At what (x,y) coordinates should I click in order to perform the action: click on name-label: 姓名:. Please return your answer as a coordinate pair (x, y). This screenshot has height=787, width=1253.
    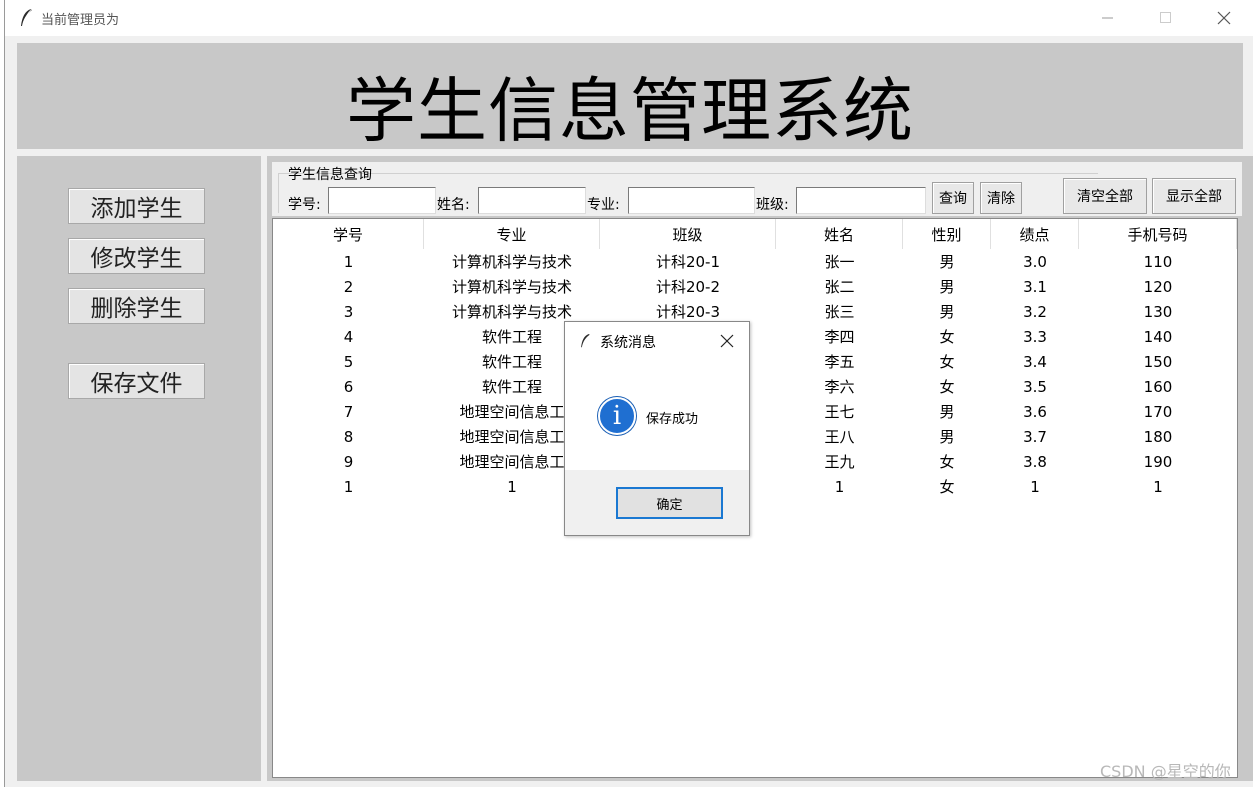
    Looking at the image, I should click on (453, 205).